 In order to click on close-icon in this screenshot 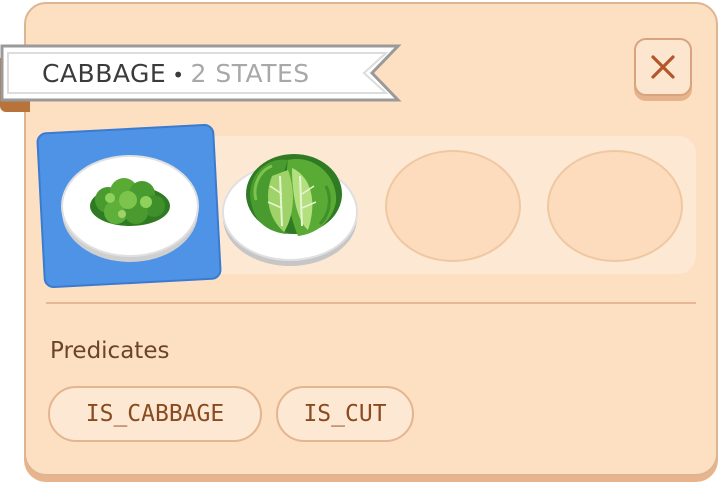, I will do `click(663, 67)`.